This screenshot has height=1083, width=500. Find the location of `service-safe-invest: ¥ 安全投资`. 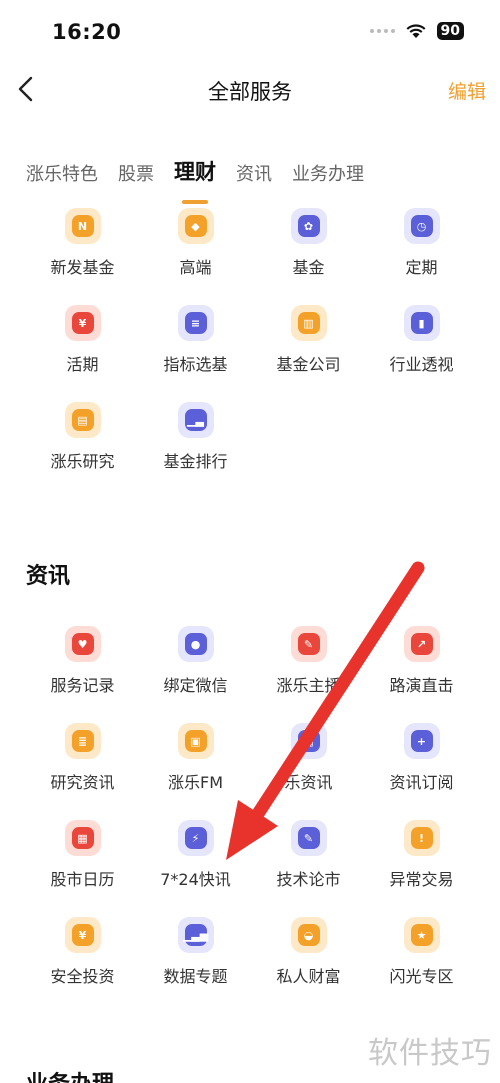

service-safe-invest: ¥ 安全投资 is located at coordinates (82, 965).